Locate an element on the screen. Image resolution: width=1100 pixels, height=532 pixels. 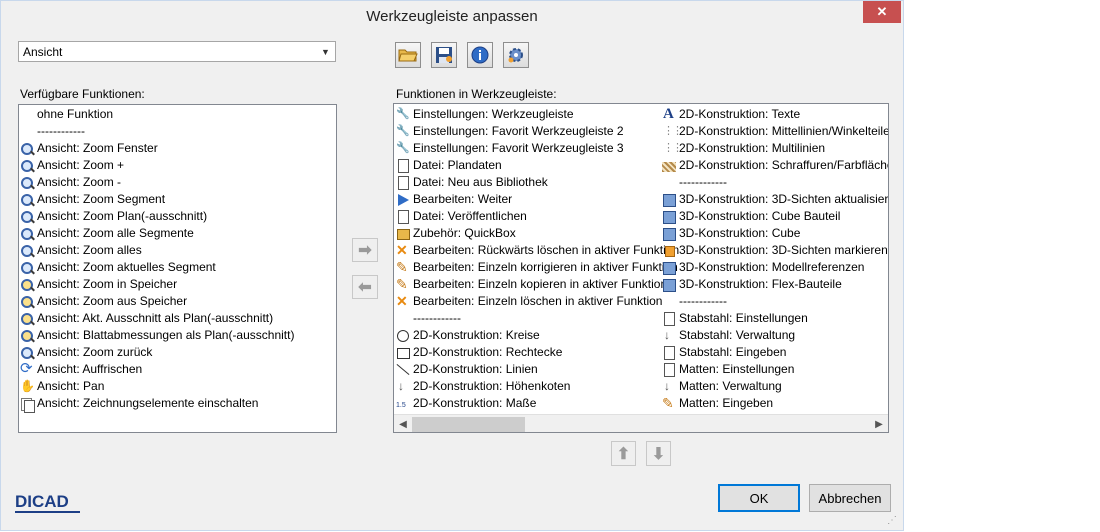
list-item: Stabstahl: Verwaltung is located at coordinates (728, 335).